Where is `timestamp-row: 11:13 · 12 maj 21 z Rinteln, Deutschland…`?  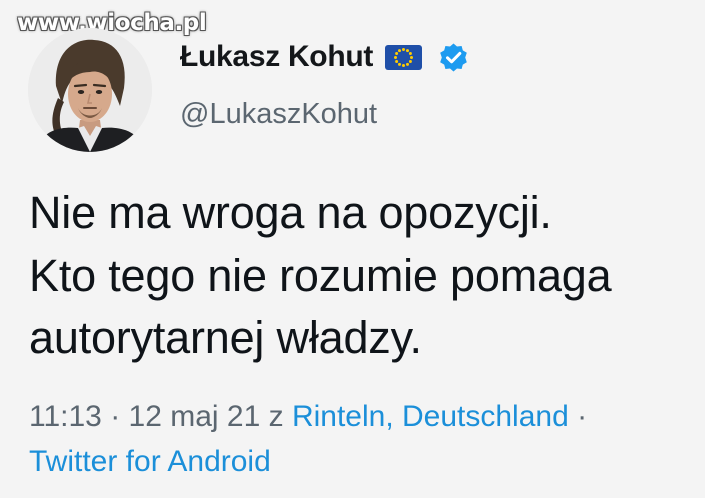
timestamp-row: 11:13 · 12 maj 21 z Rinteln, Deutschland… is located at coordinates (364, 416).